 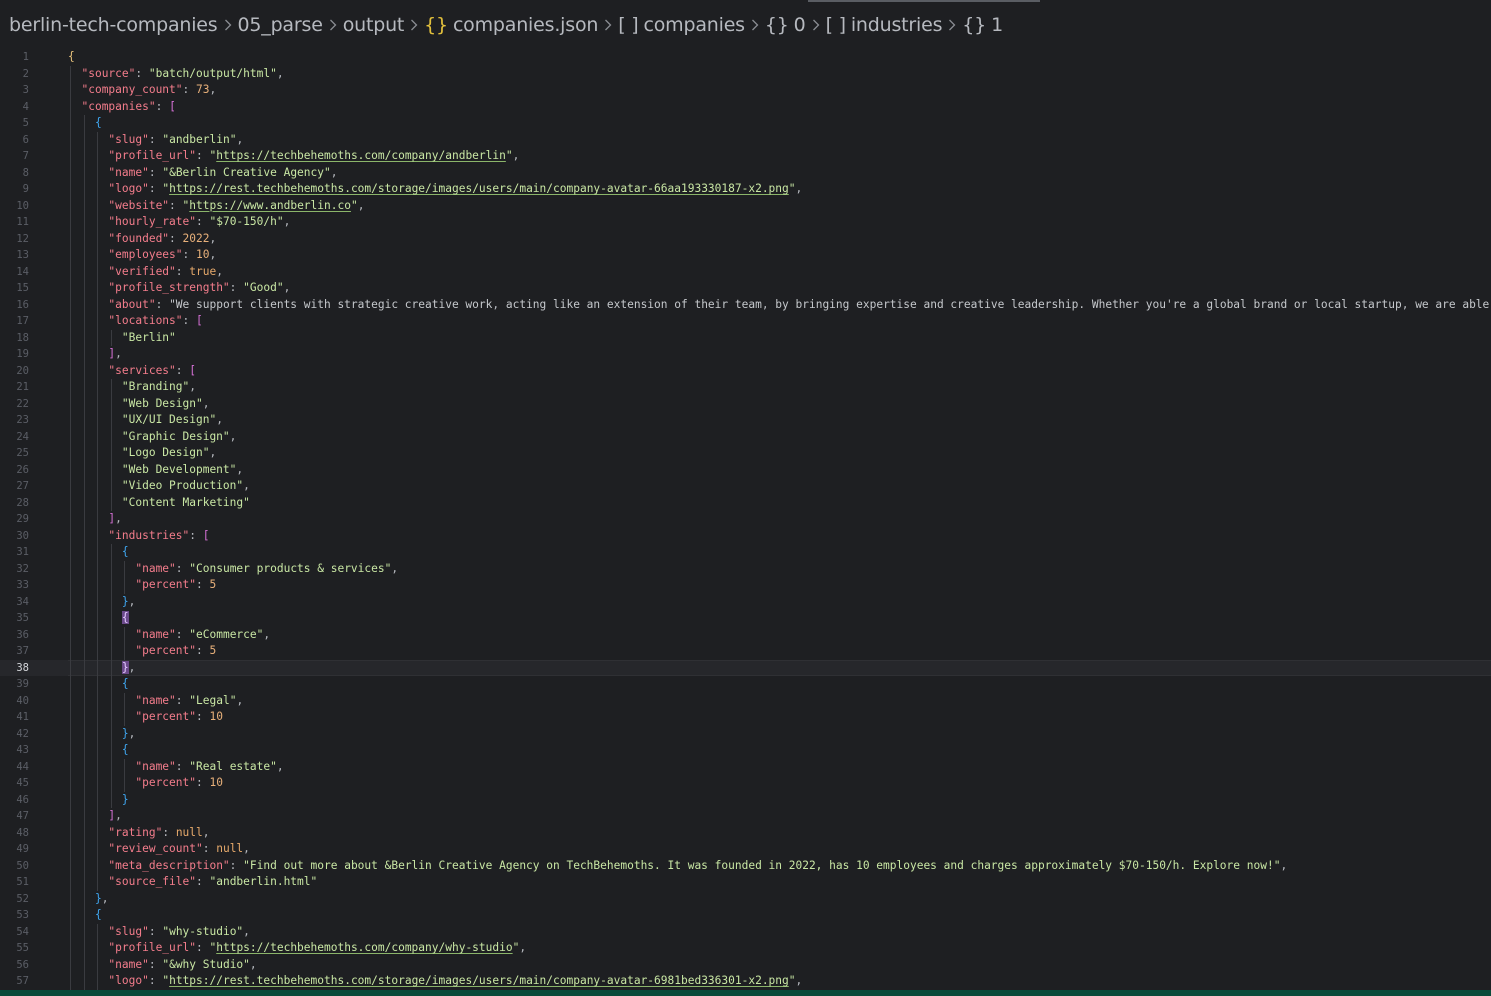 What do you see at coordinates (745, 634) in the screenshot?
I see `code-line: 36 "name": "eCommerce",` at bounding box center [745, 634].